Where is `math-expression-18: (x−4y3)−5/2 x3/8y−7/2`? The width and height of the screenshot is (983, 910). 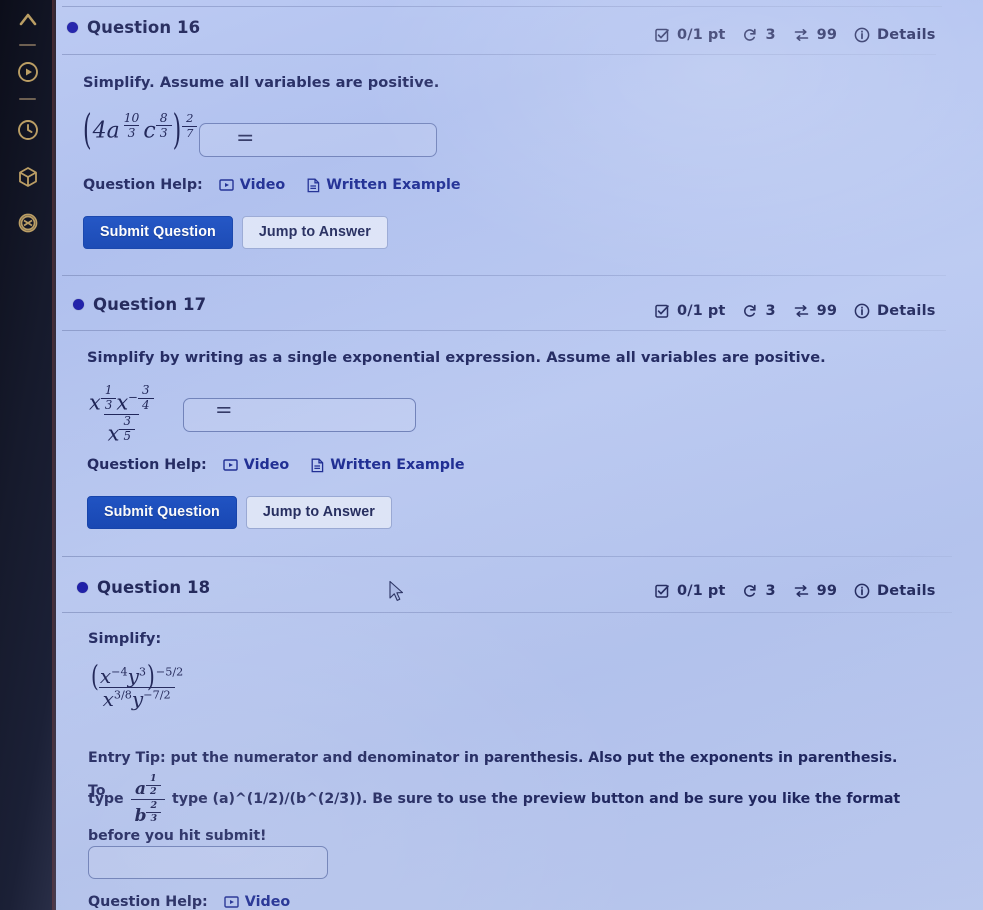
math-expression-18: (x−4y3)−5/2 x3/8y−7/2 is located at coordinates (136, 684).